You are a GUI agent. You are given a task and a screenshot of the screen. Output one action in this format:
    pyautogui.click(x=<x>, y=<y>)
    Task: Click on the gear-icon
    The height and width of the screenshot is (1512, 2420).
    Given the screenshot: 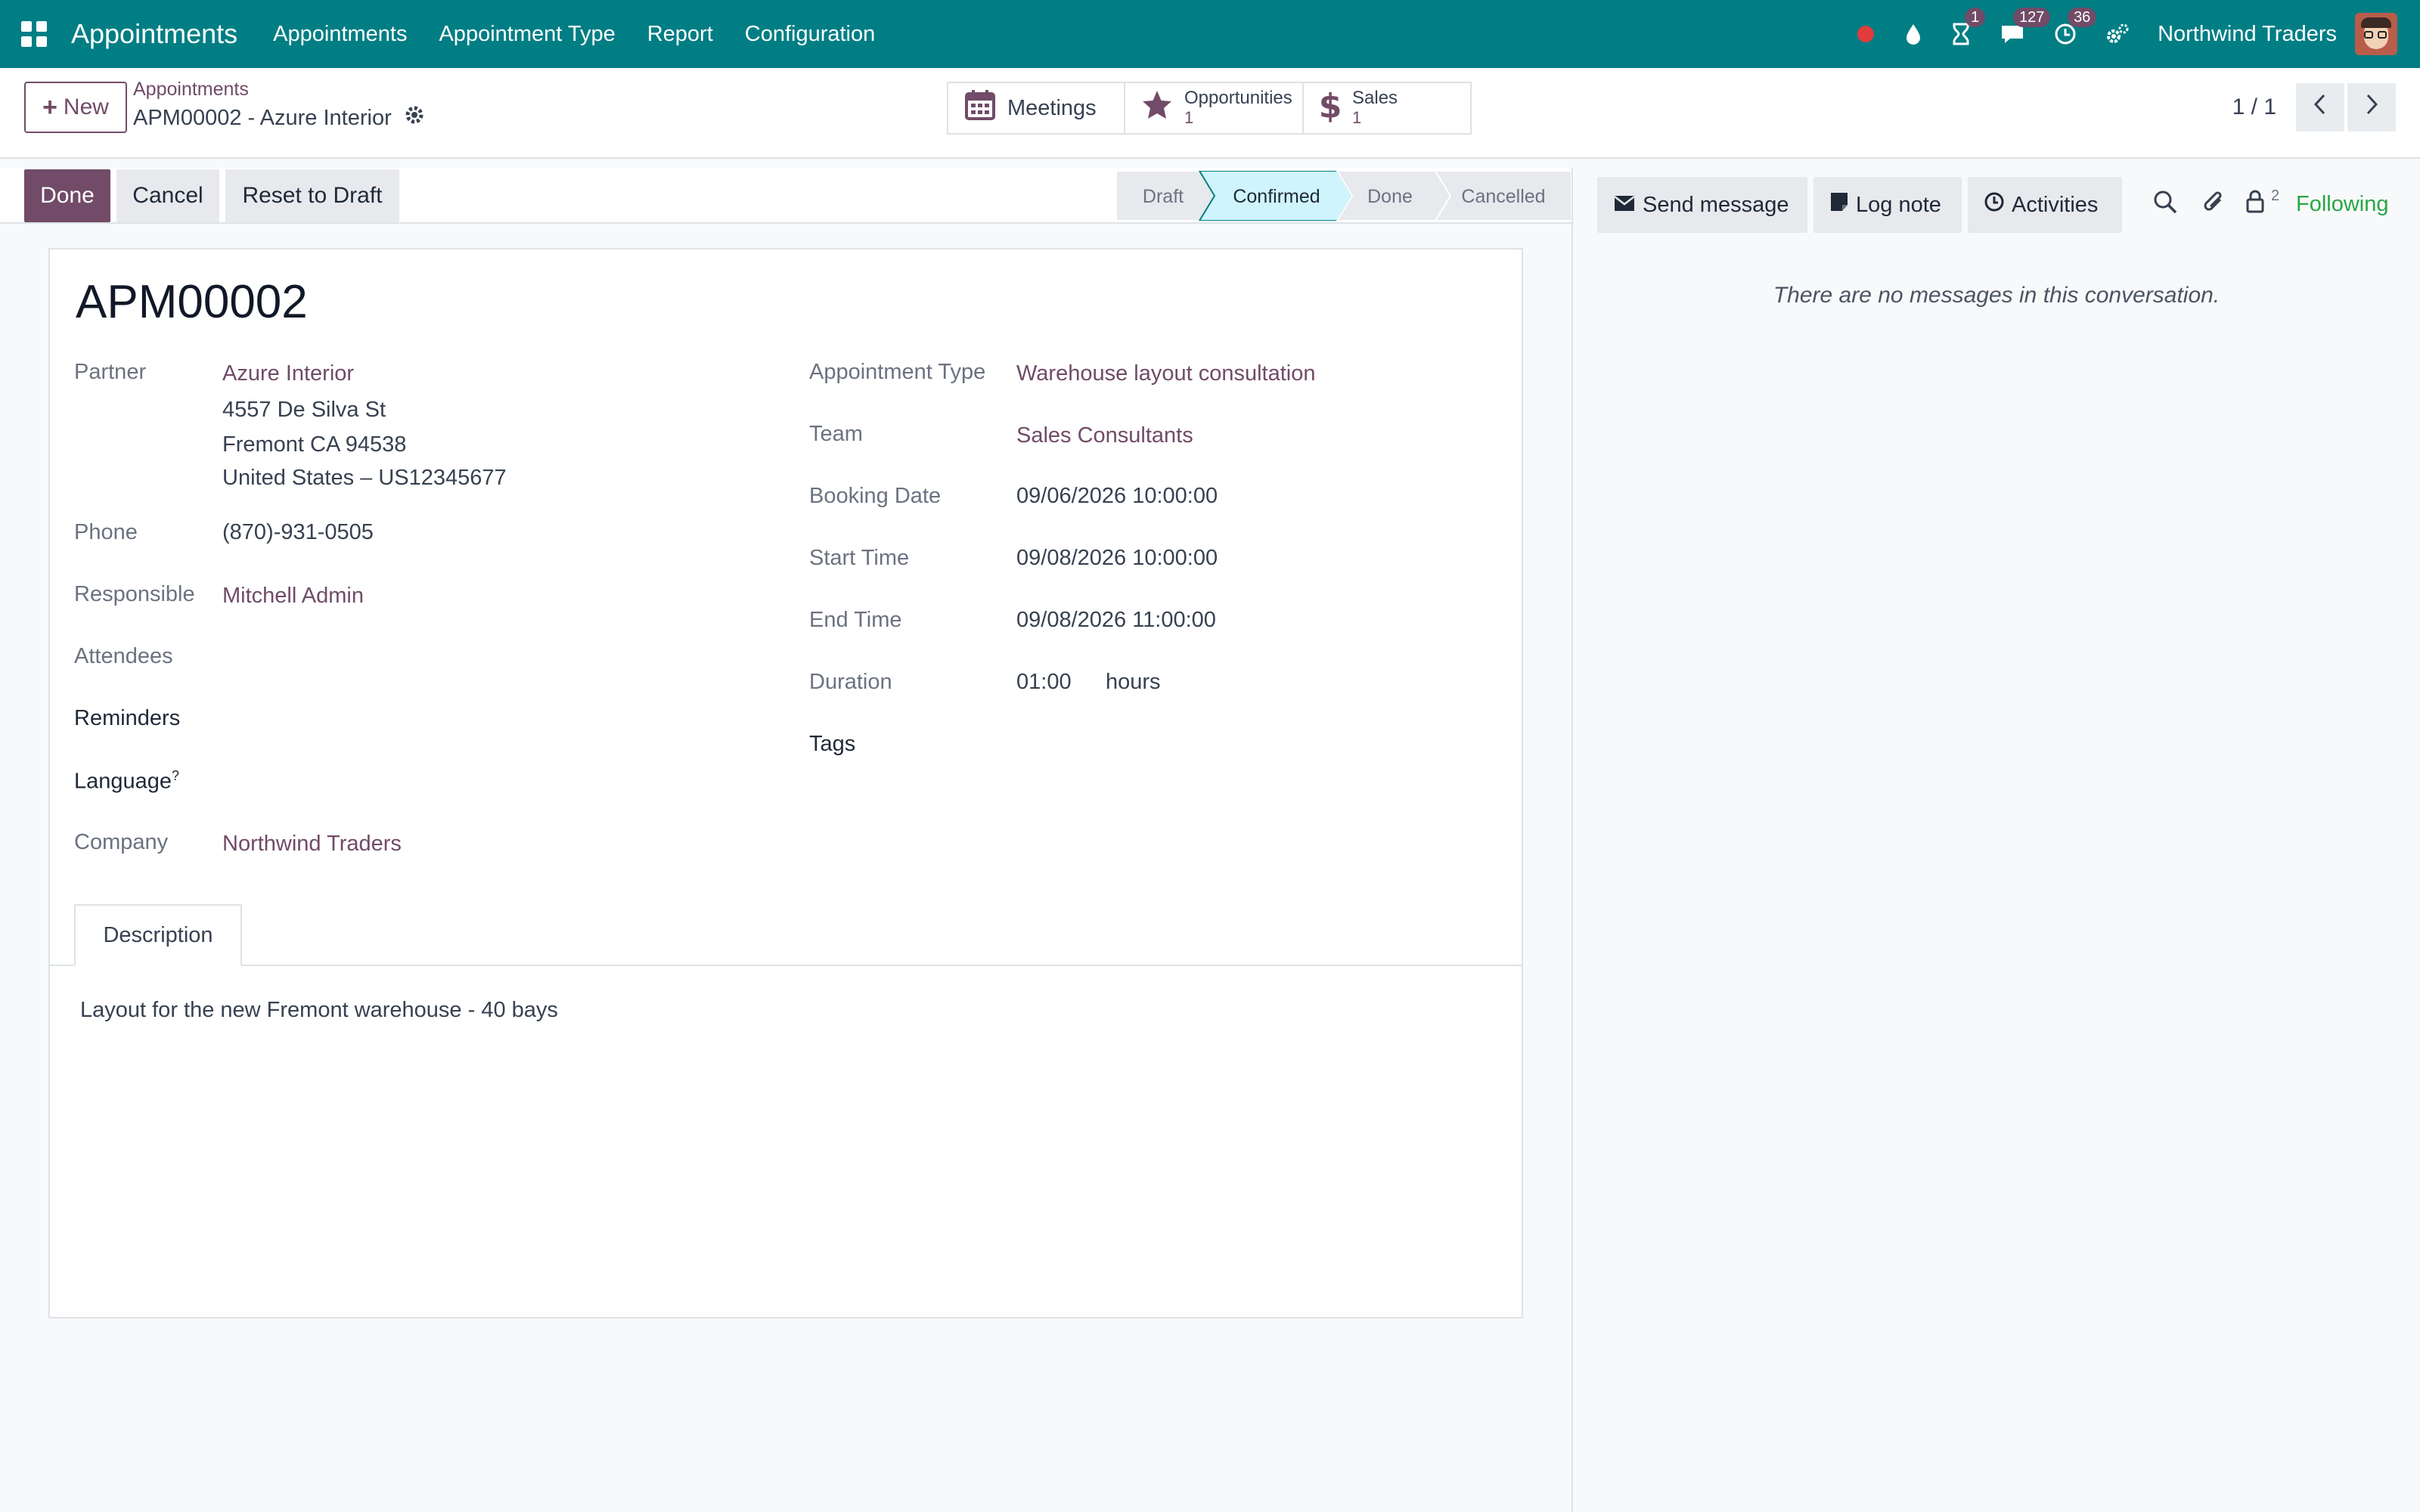 What is the action you would take?
    pyautogui.click(x=414, y=118)
    